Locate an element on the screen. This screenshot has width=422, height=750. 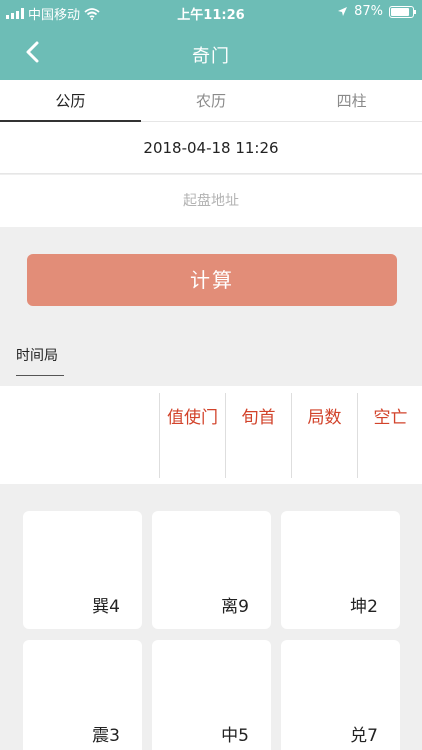
battery-fill is located at coordinates (400, 11).